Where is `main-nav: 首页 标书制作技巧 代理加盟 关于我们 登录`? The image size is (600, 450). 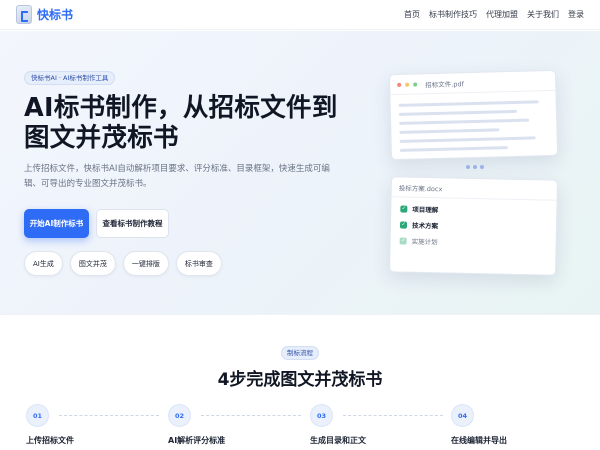
main-nav: 首页 标书制作技巧 代理加盟 关于我们 登录 is located at coordinates (494, 14).